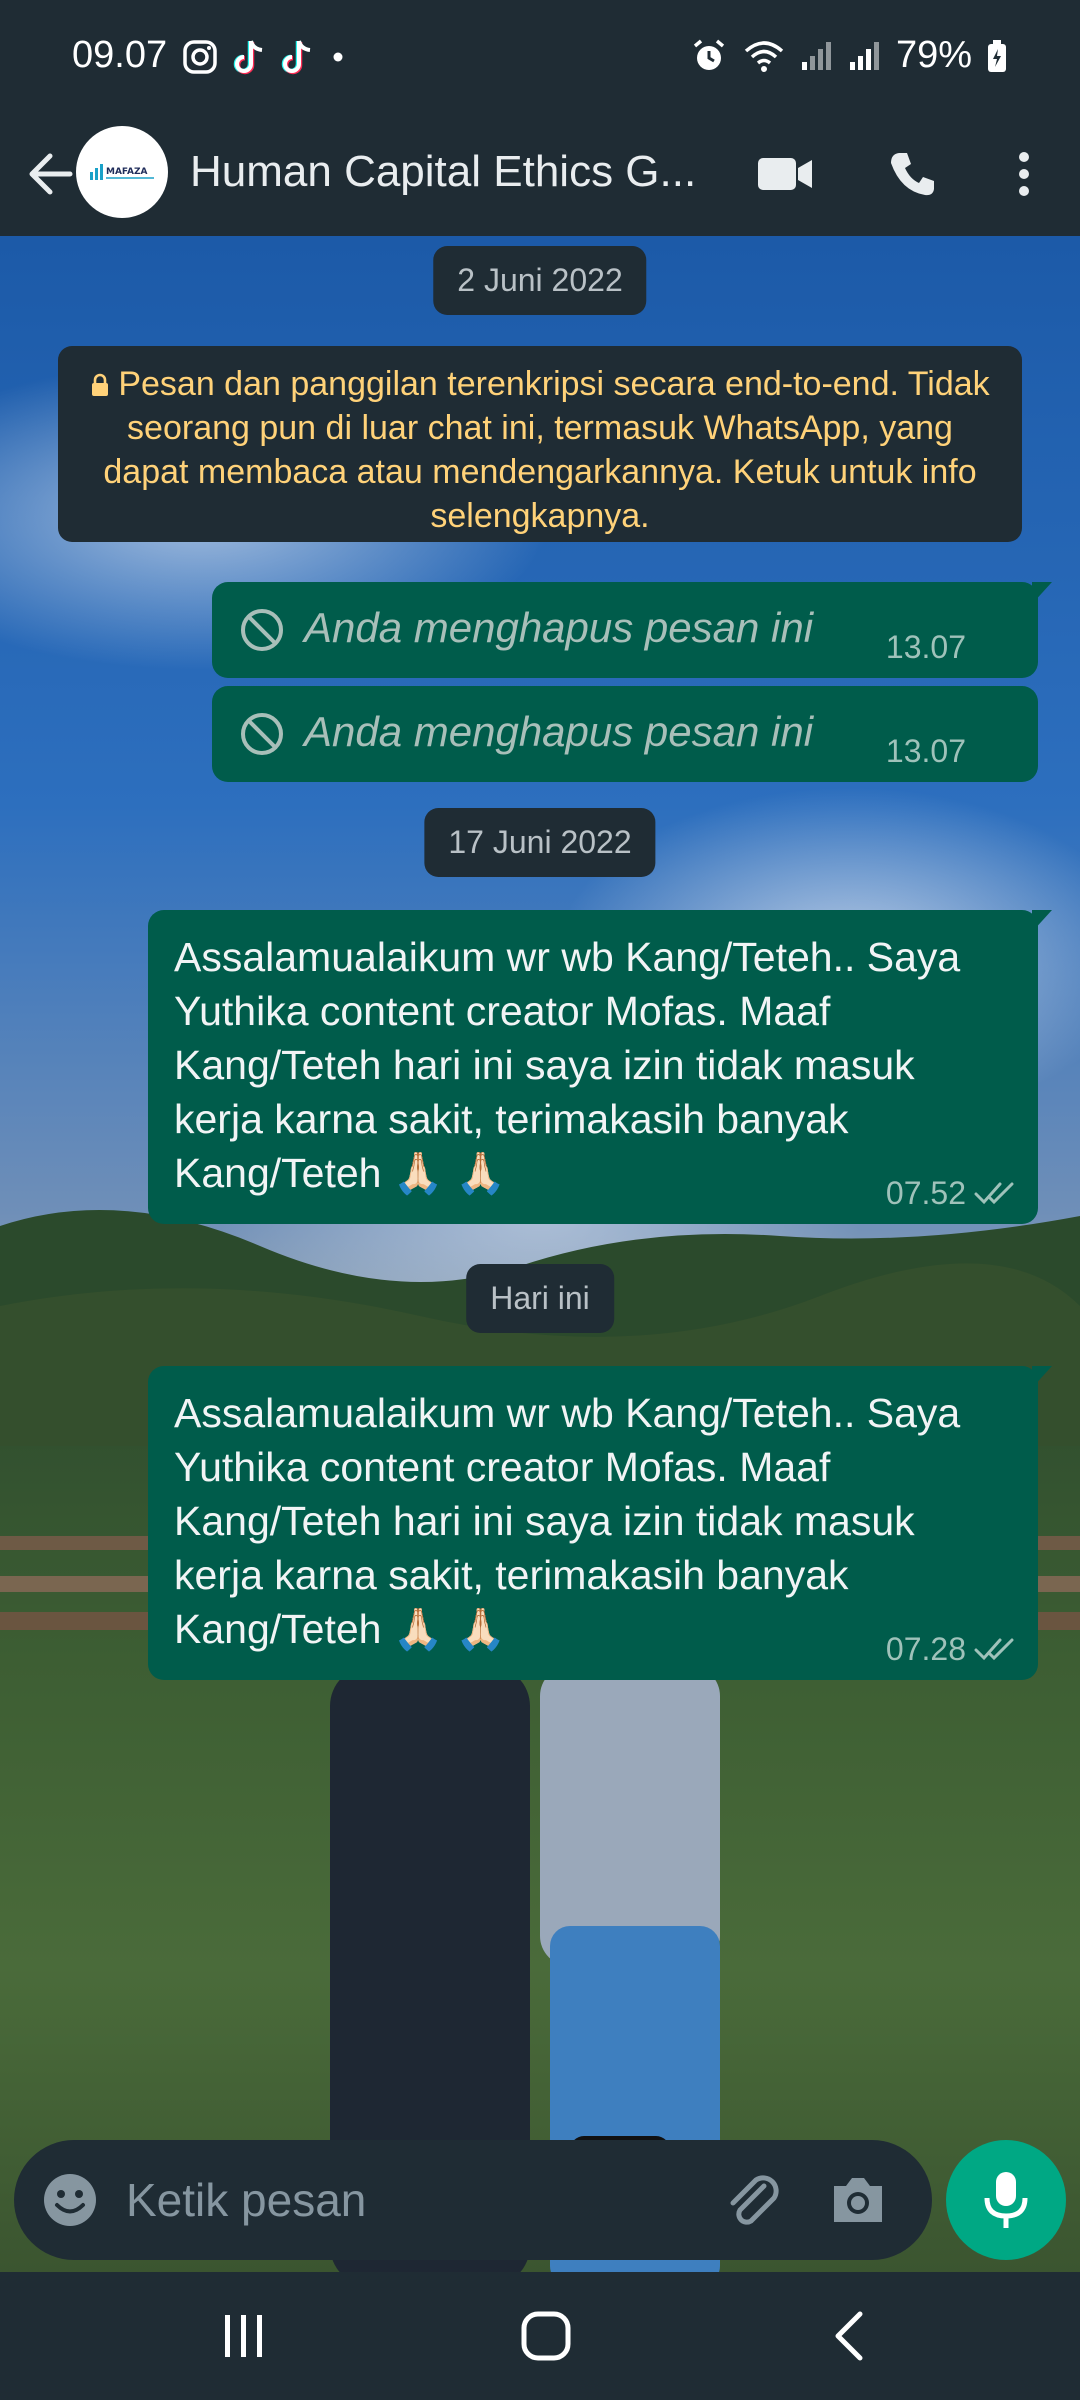  I want to click on back-arrow-icon, so click(51, 174).